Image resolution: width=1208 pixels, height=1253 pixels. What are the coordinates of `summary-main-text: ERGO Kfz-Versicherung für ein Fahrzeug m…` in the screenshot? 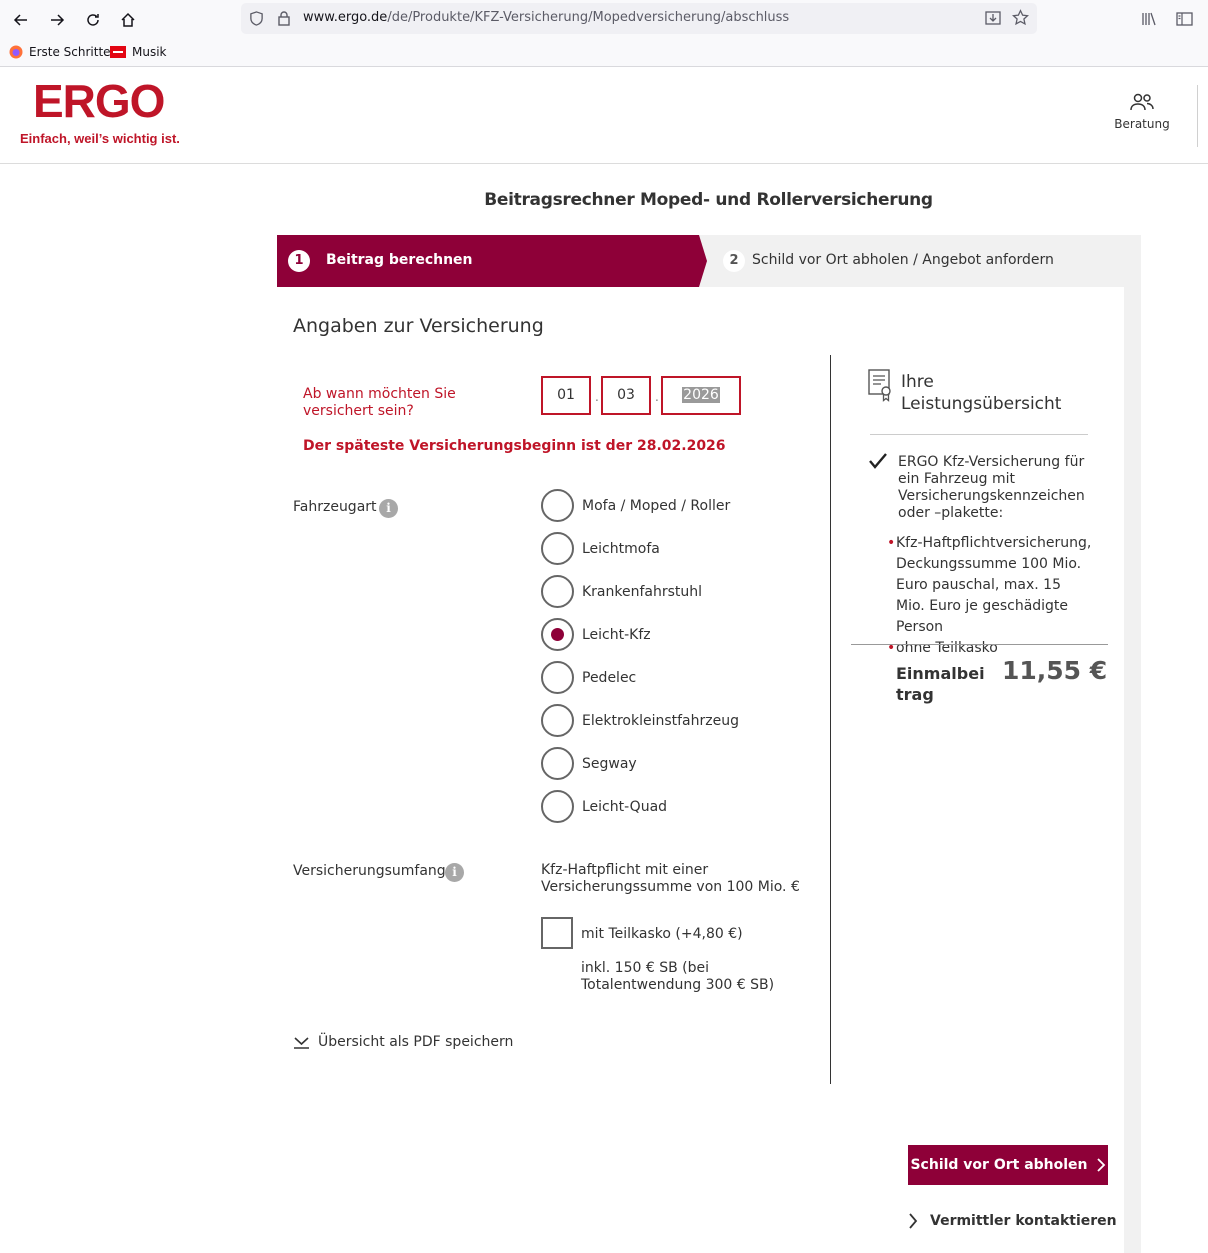 It's located at (991, 487).